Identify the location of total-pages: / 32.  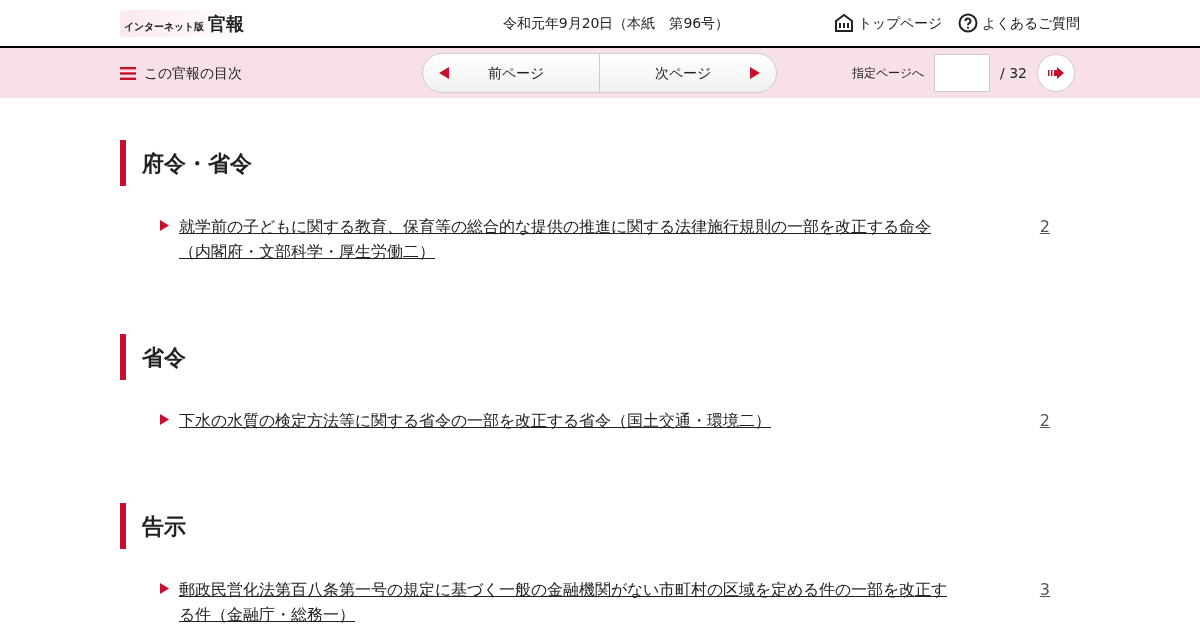
(1013, 73).